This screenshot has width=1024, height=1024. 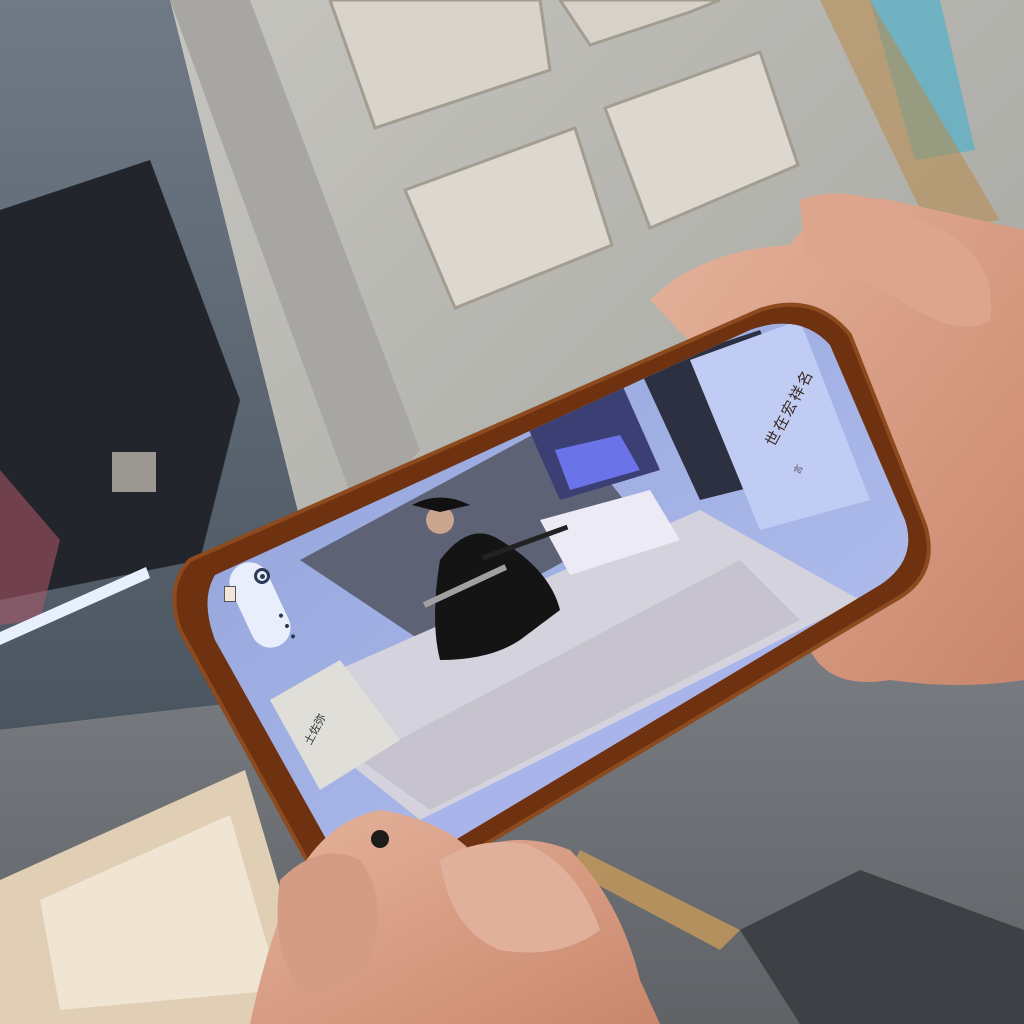 What do you see at coordinates (262, 576) in the screenshot?
I see `camera-pill-icon` at bounding box center [262, 576].